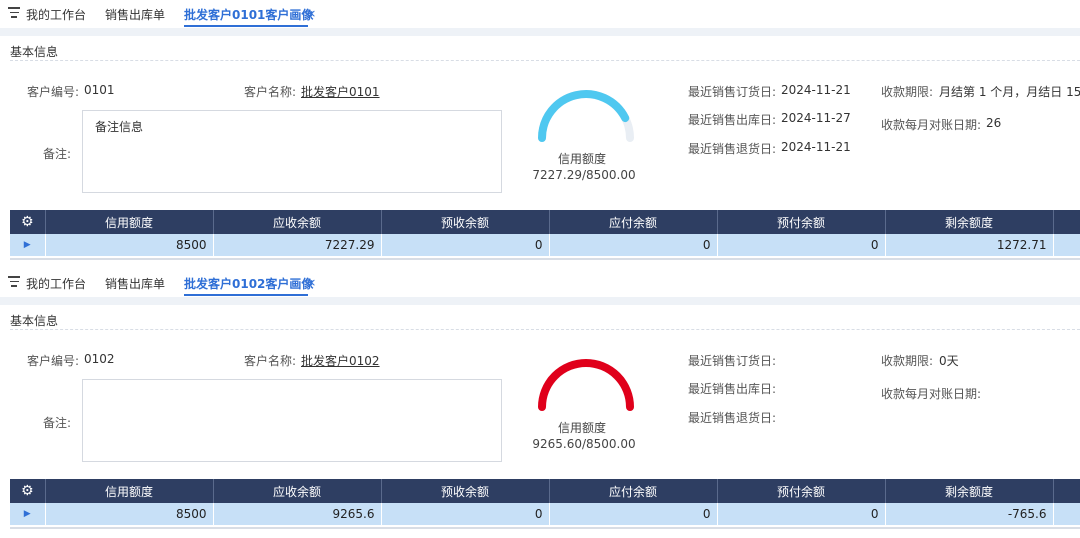 The height and width of the screenshot is (538, 1080). What do you see at coordinates (816, 147) in the screenshot?
I see `last-return-value: 2024-11-21` at bounding box center [816, 147].